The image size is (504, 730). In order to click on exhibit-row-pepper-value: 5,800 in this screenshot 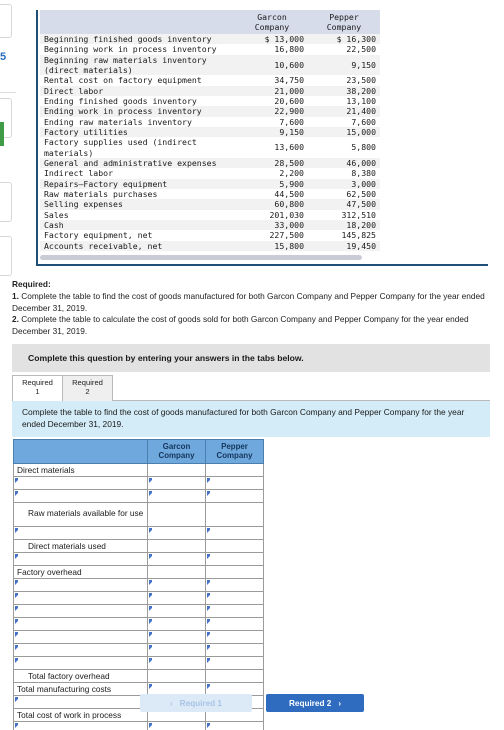, I will do `click(344, 147)`.